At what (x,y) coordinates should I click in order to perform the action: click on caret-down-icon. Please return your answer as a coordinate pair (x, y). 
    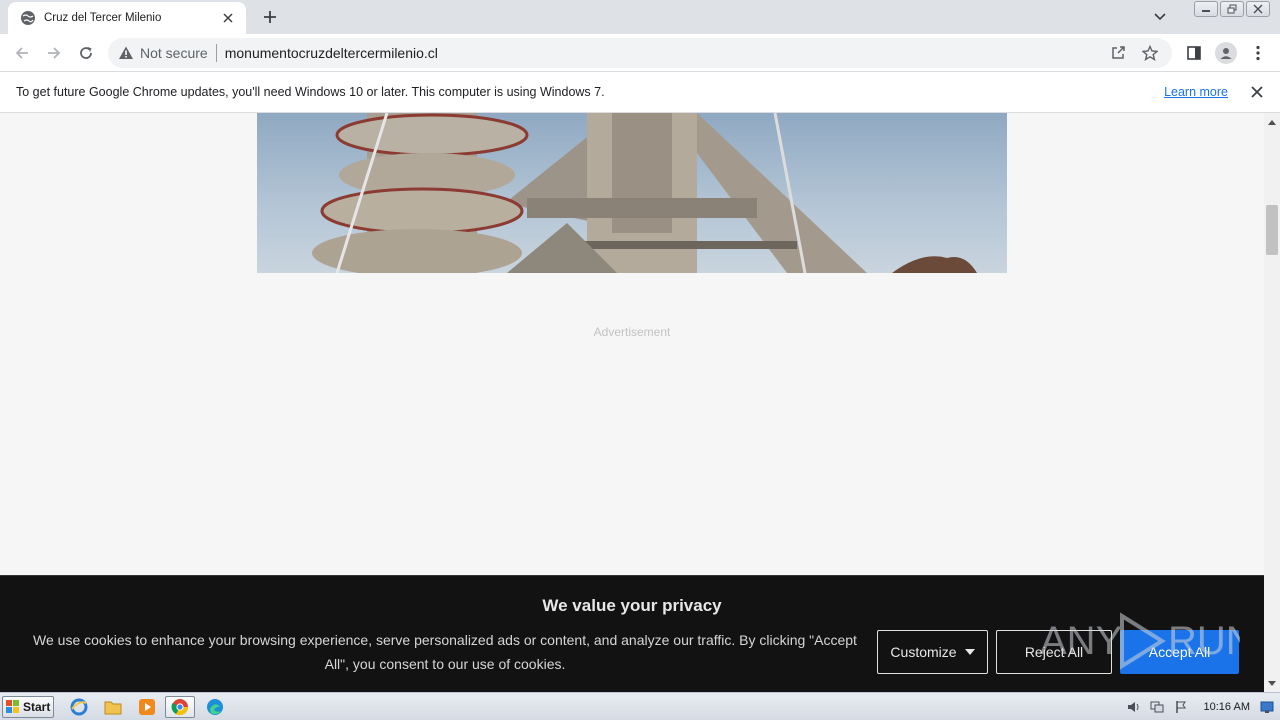
    Looking at the image, I should click on (969, 652).